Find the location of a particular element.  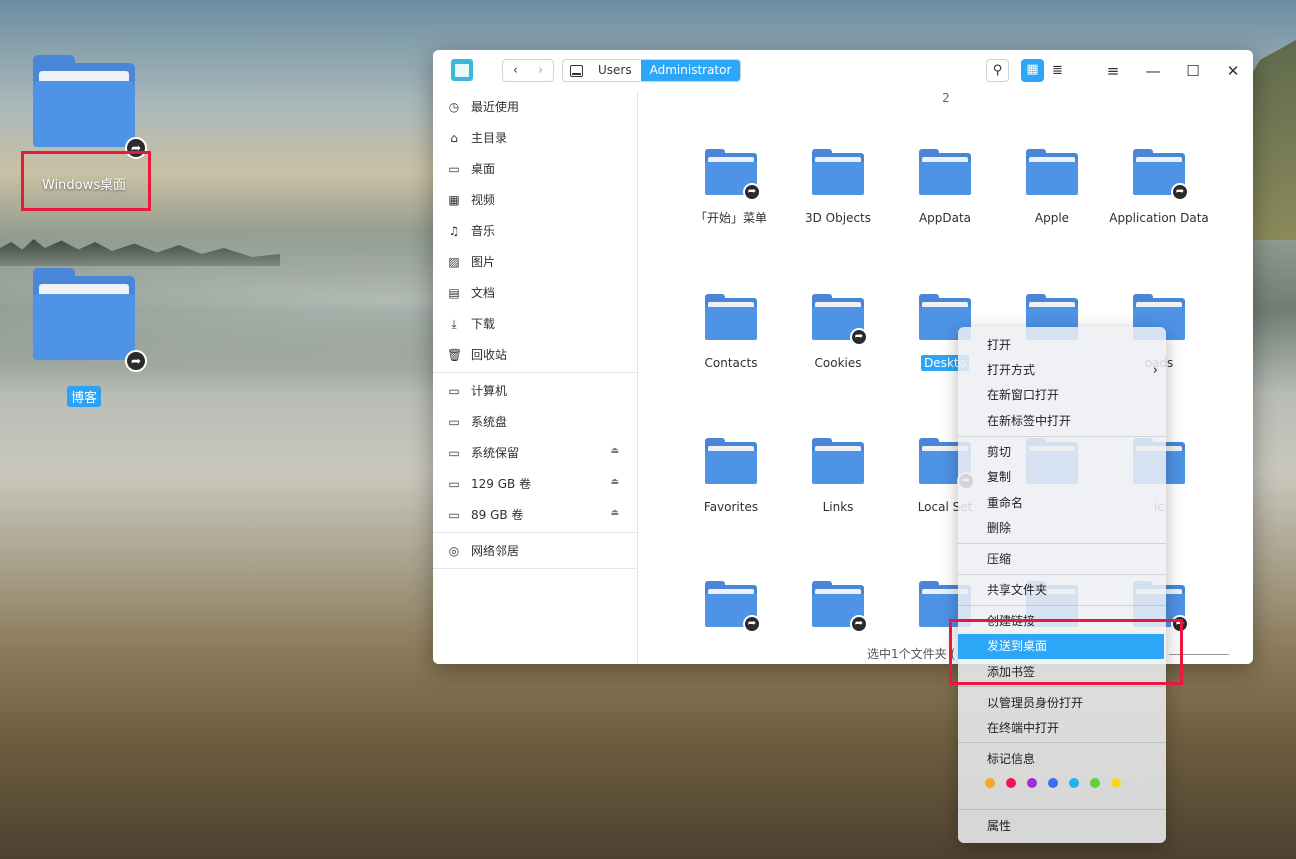

drive-icon is located at coordinates (576, 70).